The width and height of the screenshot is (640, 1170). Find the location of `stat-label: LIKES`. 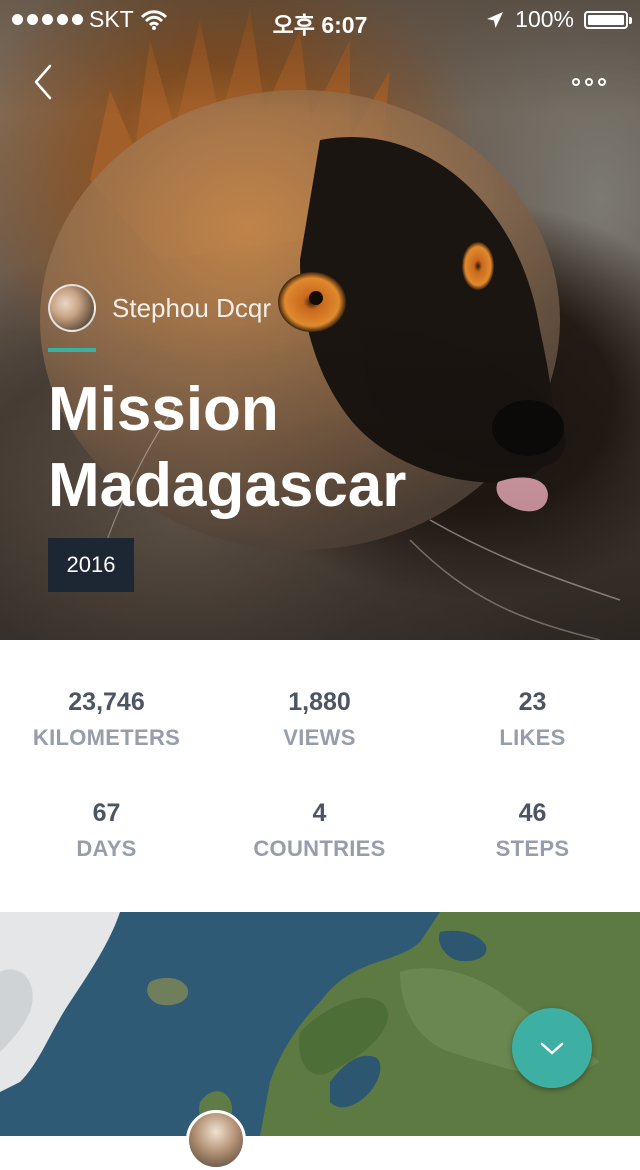

stat-label: LIKES is located at coordinates (532, 737).